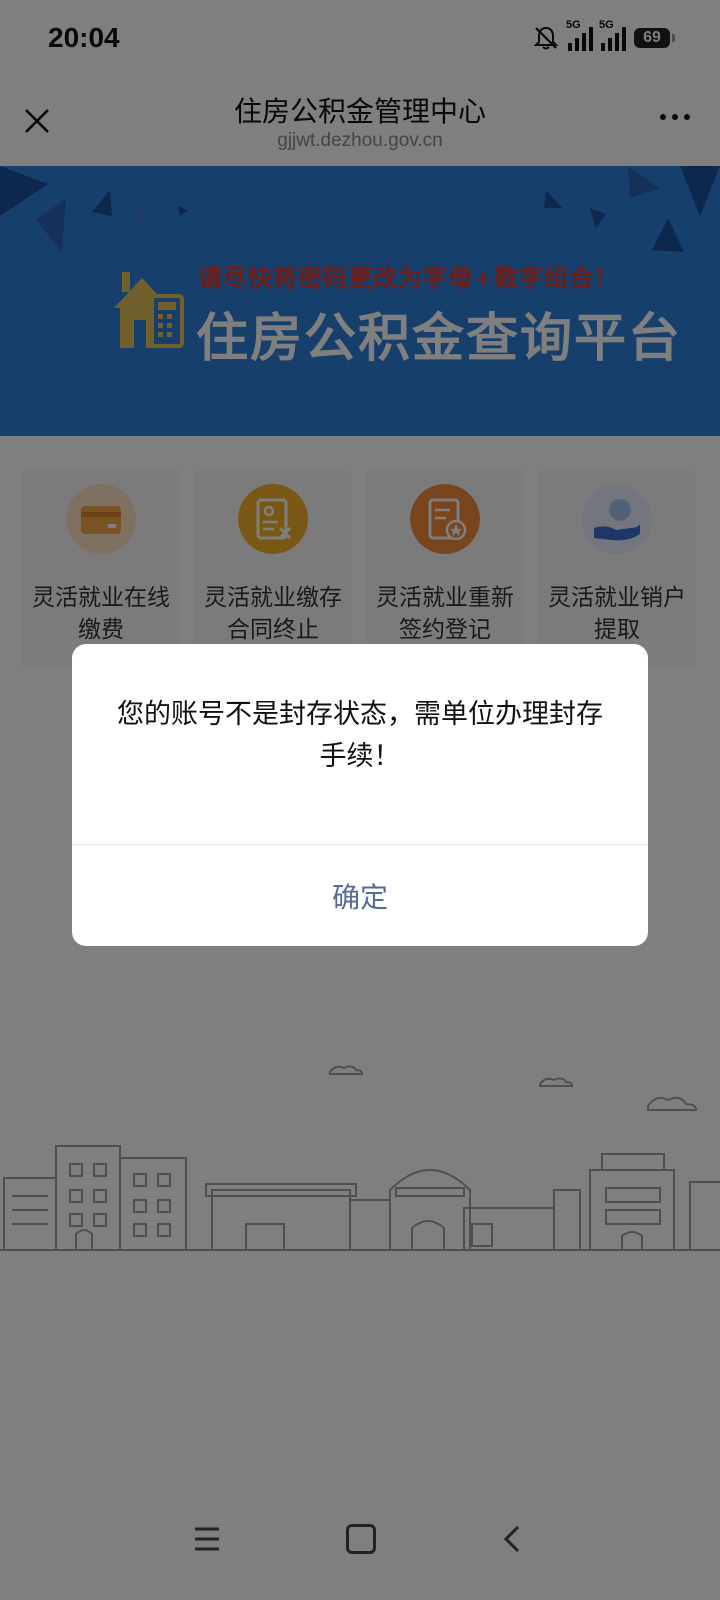 Image resolution: width=720 pixels, height=1600 pixels. What do you see at coordinates (361, 1539) in the screenshot?
I see `home-icon` at bounding box center [361, 1539].